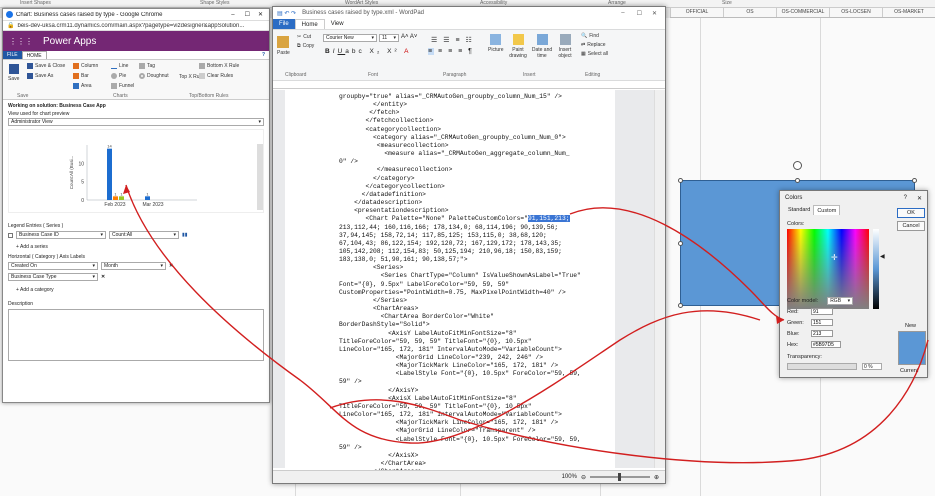 This screenshot has height=496, width=935. What do you see at coordinates (119, 66) in the screenshot?
I see `line-chart-button: Line` at bounding box center [119, 66].